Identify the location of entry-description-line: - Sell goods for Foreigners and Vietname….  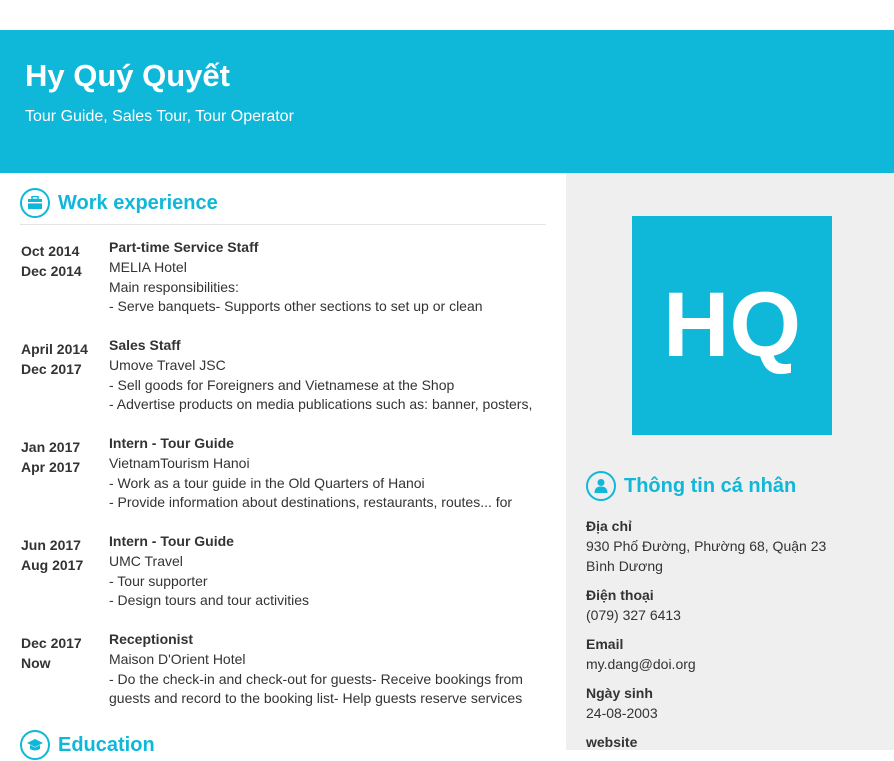
(282, 384).